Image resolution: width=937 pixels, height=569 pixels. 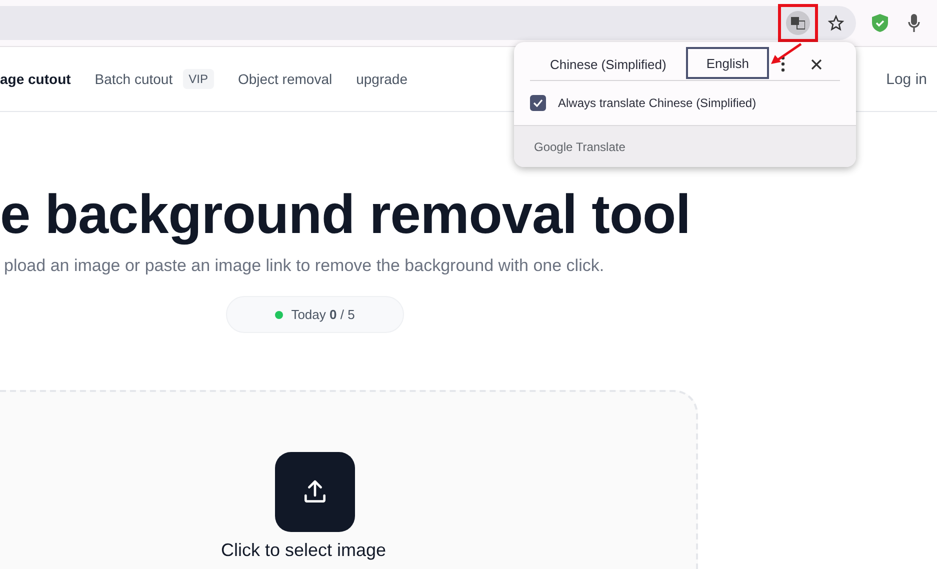 What do you see at coordinates (727, 63) in the screenshot?
I see `language-tab: English` at bounding box center [727, 63].